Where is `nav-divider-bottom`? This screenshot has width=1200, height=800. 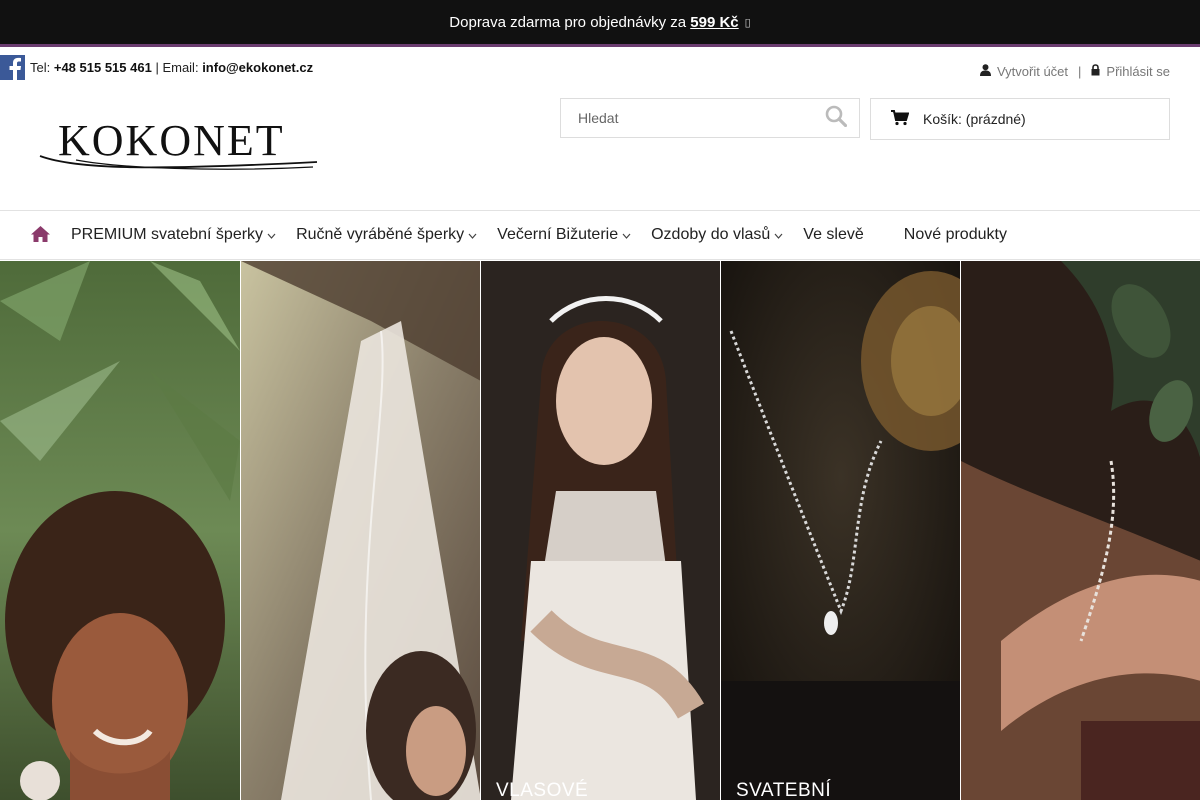 nav-divider-bottom is located at coordinates (600, 259).